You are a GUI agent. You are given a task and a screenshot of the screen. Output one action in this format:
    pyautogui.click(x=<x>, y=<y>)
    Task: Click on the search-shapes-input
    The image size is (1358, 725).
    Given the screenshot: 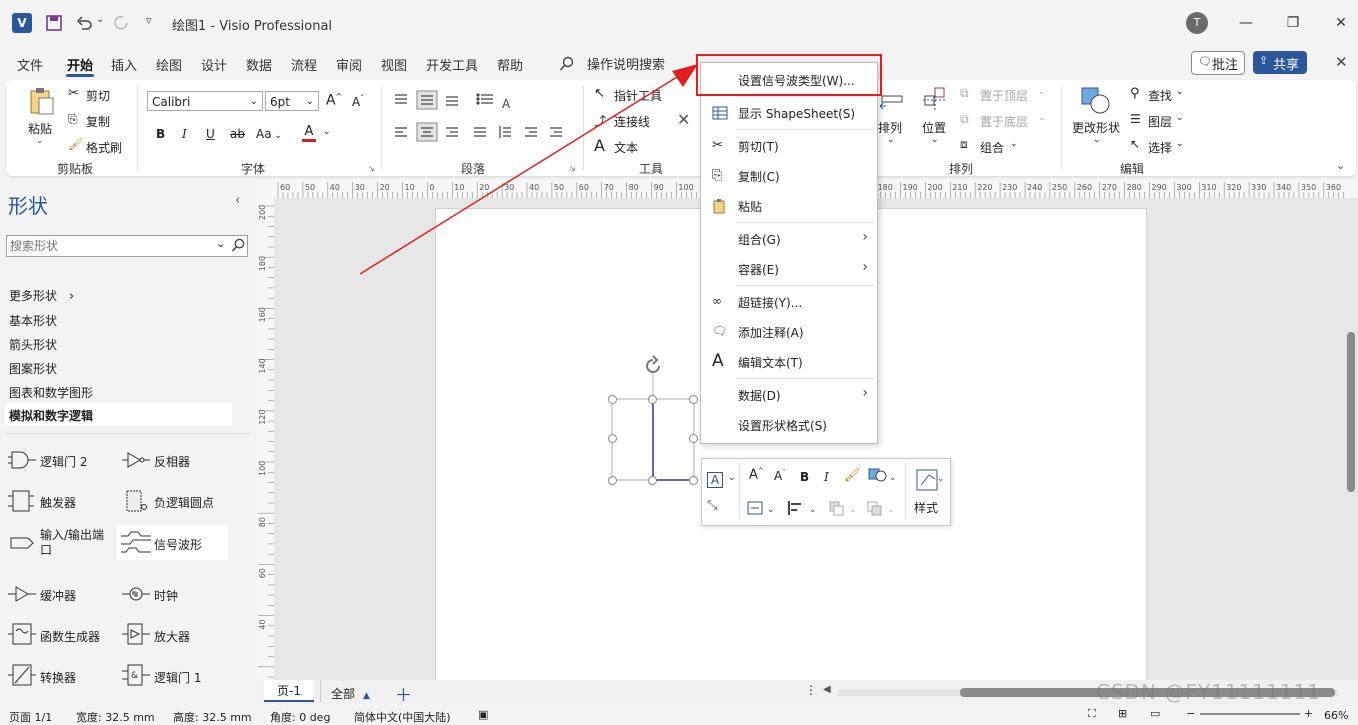 What is the action you would take?
    pyautogui.click(x=110, y=246)
    